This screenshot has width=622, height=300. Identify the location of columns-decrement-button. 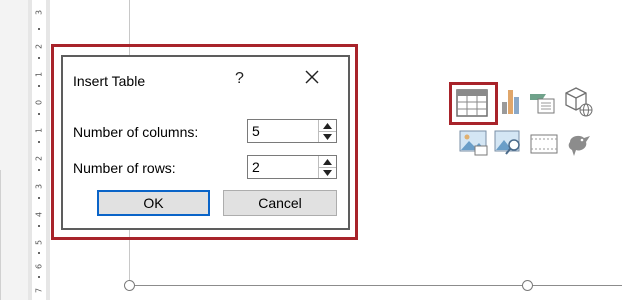
(327, 136).